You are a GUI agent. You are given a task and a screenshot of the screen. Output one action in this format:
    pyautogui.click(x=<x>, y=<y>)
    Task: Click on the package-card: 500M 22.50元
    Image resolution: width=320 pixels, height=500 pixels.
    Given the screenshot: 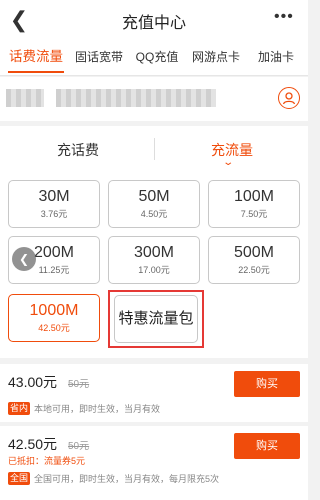 What is the action you would take?
    pyautogui.click(x=254, y=260)
    